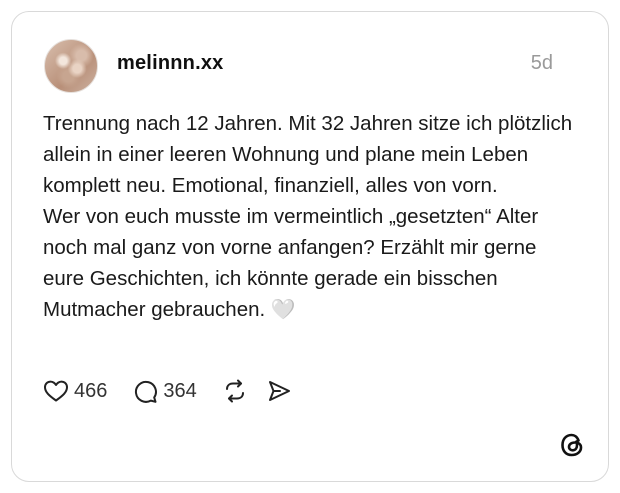 This screenshot has width=620, height=493. I want to click on repost-icon, so click(235, 391).